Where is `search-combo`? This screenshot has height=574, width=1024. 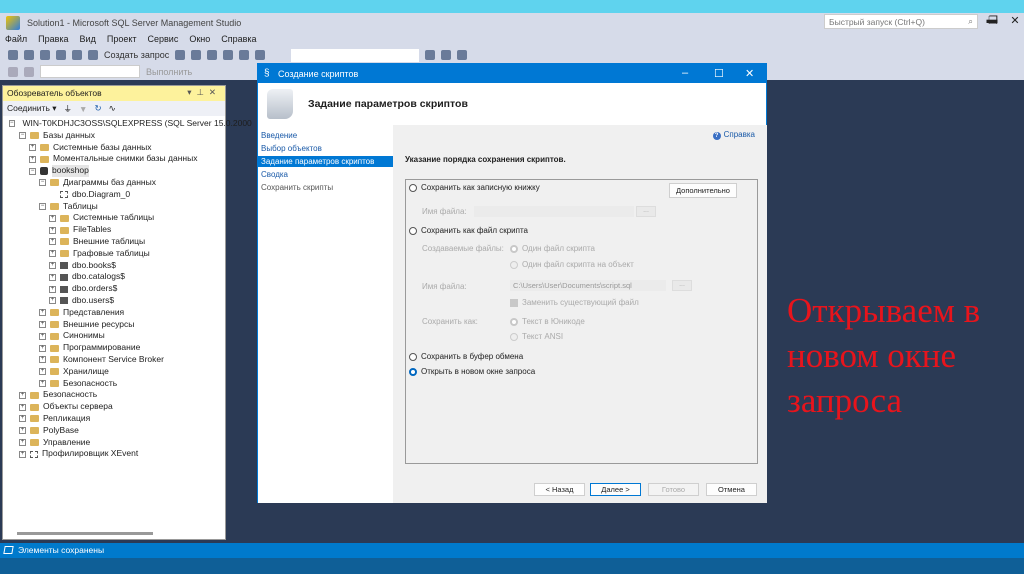
search-combo is located at coordinates (355, 55).